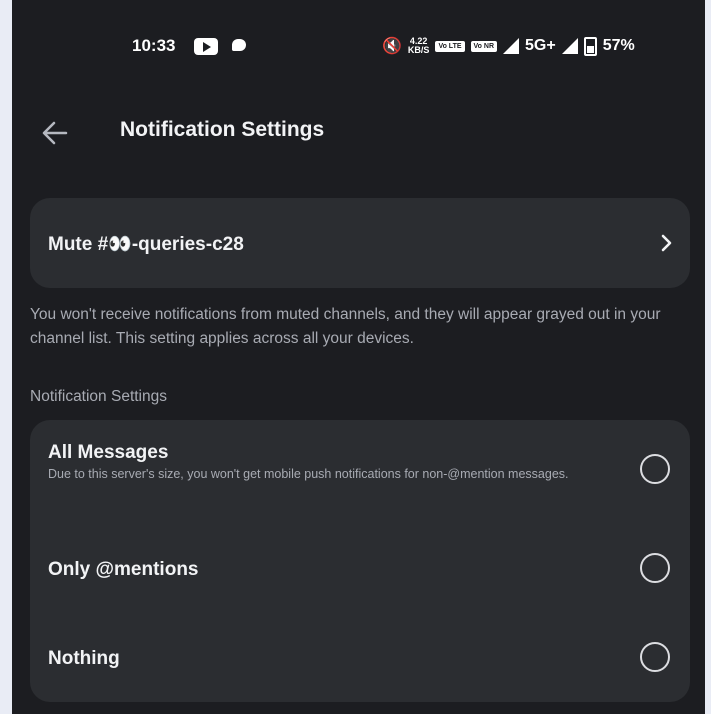 Image resolution: width=711 pixels, height=714 pixels. Describe the element at coordinates (146, 244) in the screenshot. I see `mute-channel-label: Mute #👀-queries-c28` at that location.